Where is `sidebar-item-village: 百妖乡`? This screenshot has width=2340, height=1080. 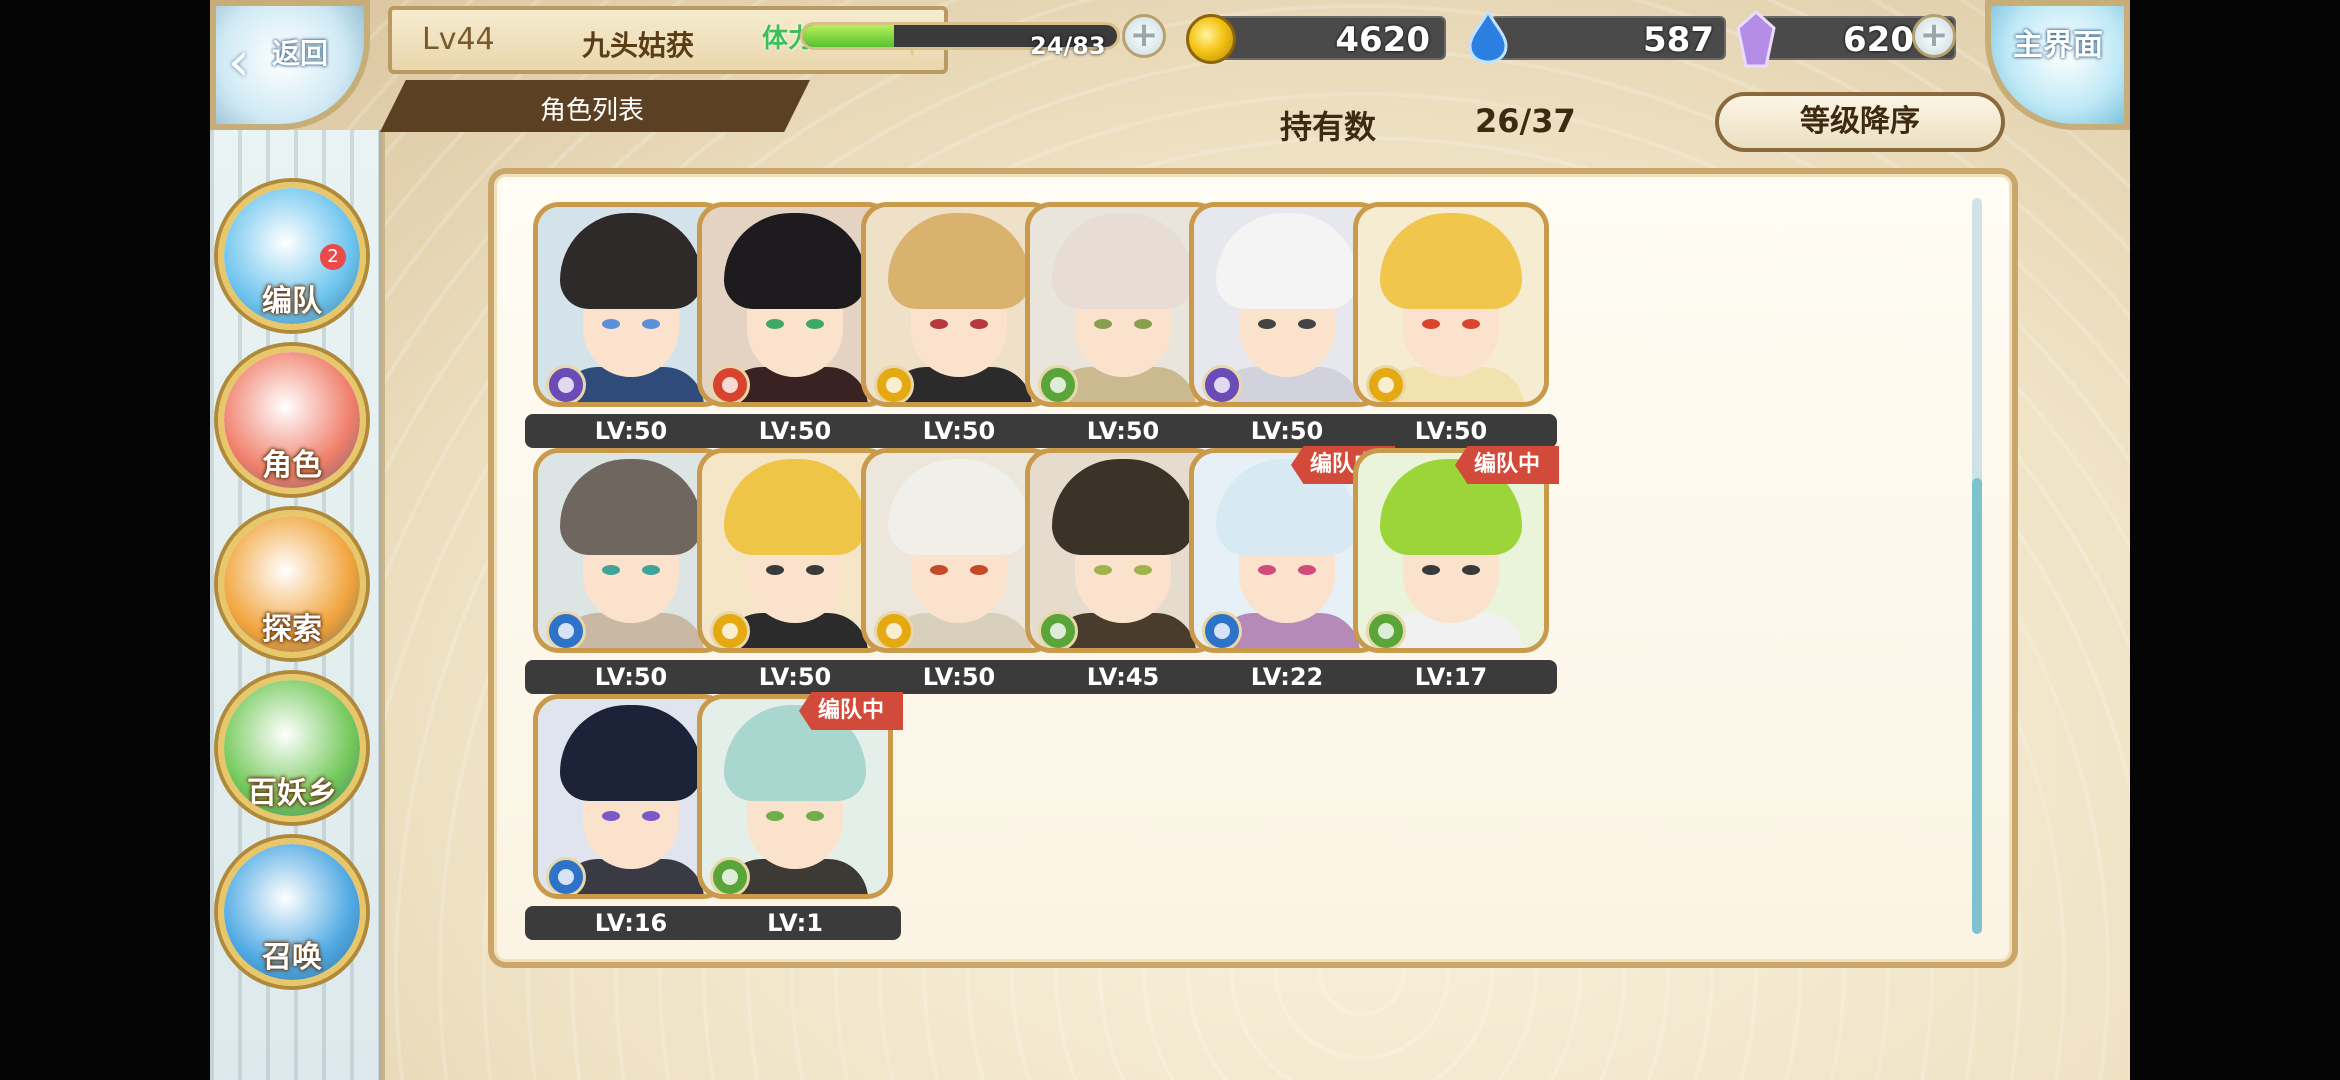 sidebar-item-village: 百妖乡 is located at coordinates (292, 748).